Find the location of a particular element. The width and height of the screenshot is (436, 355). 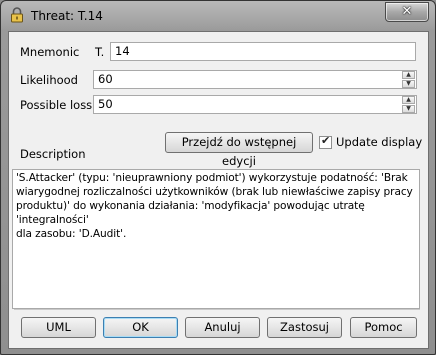

likelihood-spin-buttons: ▲ ▼ is located at coordinates (408, 79).